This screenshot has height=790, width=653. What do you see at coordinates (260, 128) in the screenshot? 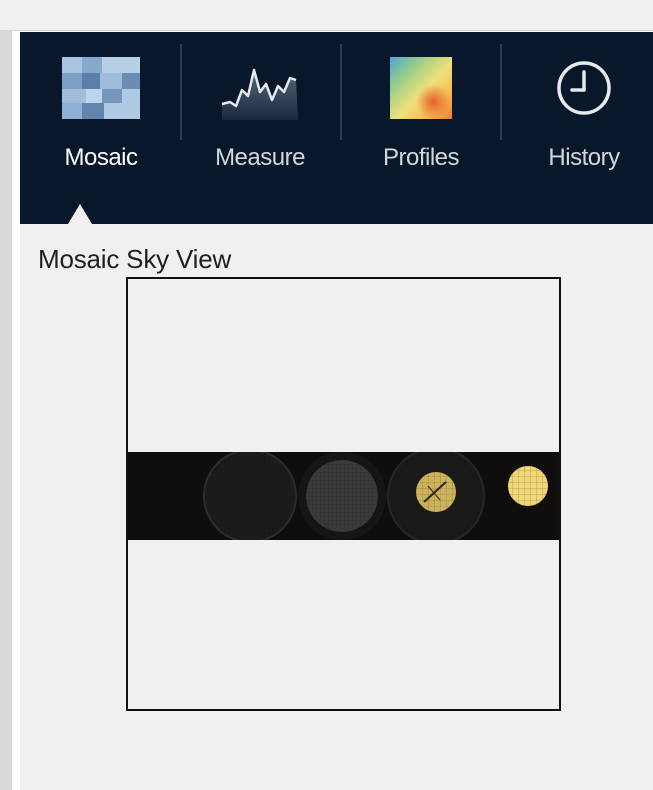
I see `tab-measure: Measure` at bounding box center [260, 128].